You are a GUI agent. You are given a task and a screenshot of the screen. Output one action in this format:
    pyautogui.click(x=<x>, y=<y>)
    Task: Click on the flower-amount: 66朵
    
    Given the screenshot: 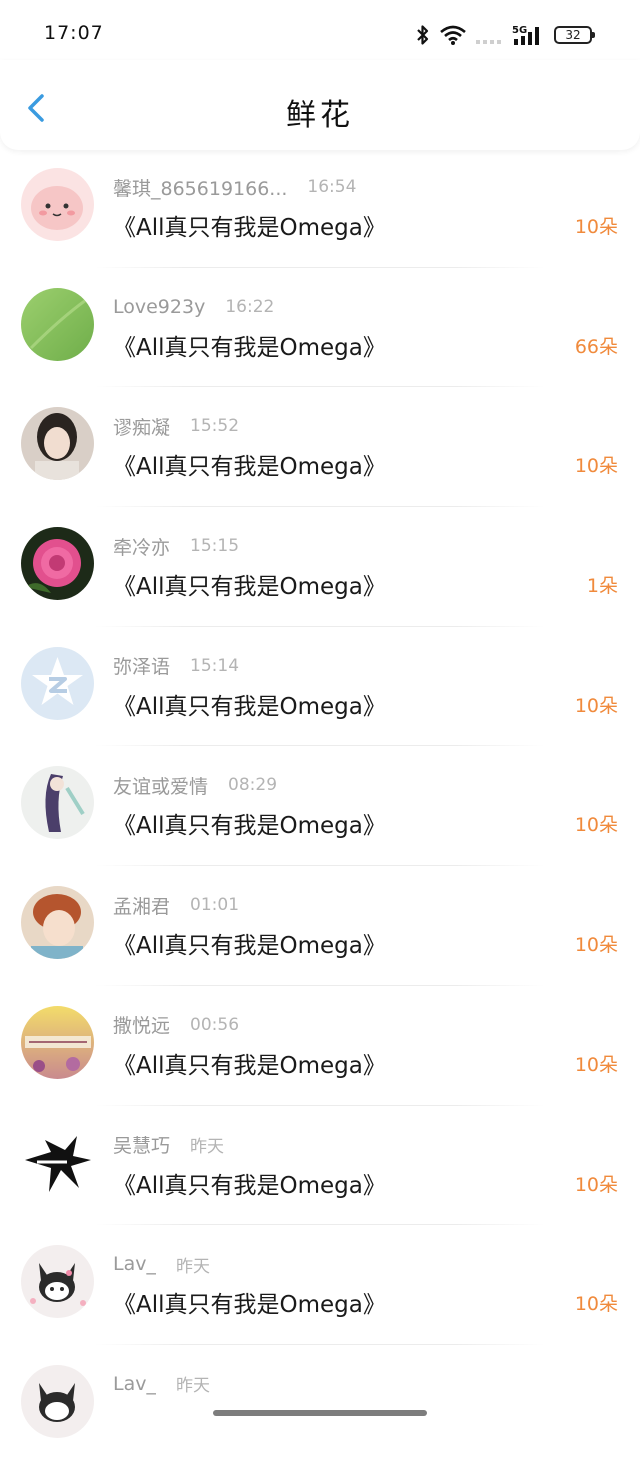 What is the action you would take?
    pyautogui.click(x=596, y=346)
    